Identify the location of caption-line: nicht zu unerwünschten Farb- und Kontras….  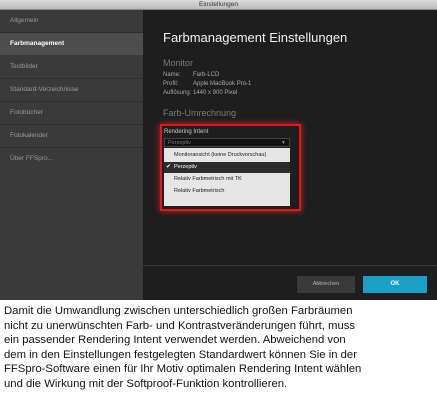
(180, 325).